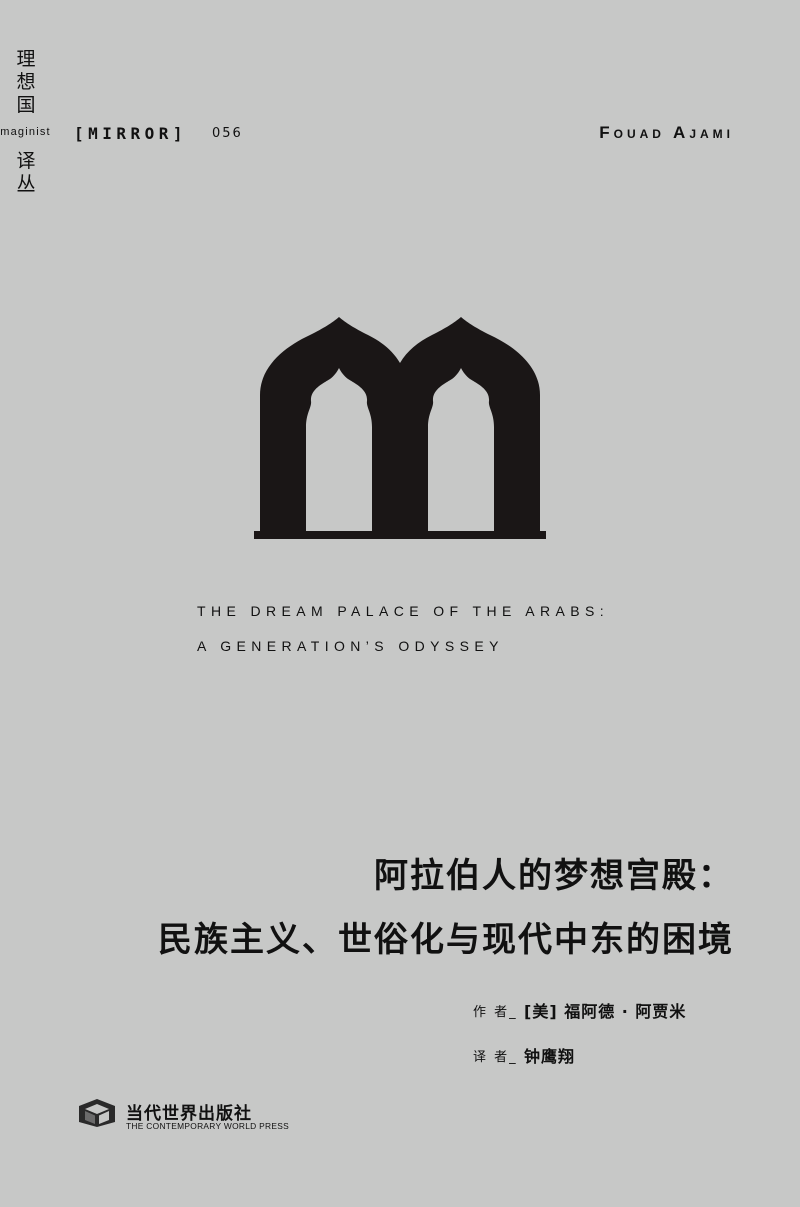  I want to click on series-sub-char-1: 译, so click(26, 161).